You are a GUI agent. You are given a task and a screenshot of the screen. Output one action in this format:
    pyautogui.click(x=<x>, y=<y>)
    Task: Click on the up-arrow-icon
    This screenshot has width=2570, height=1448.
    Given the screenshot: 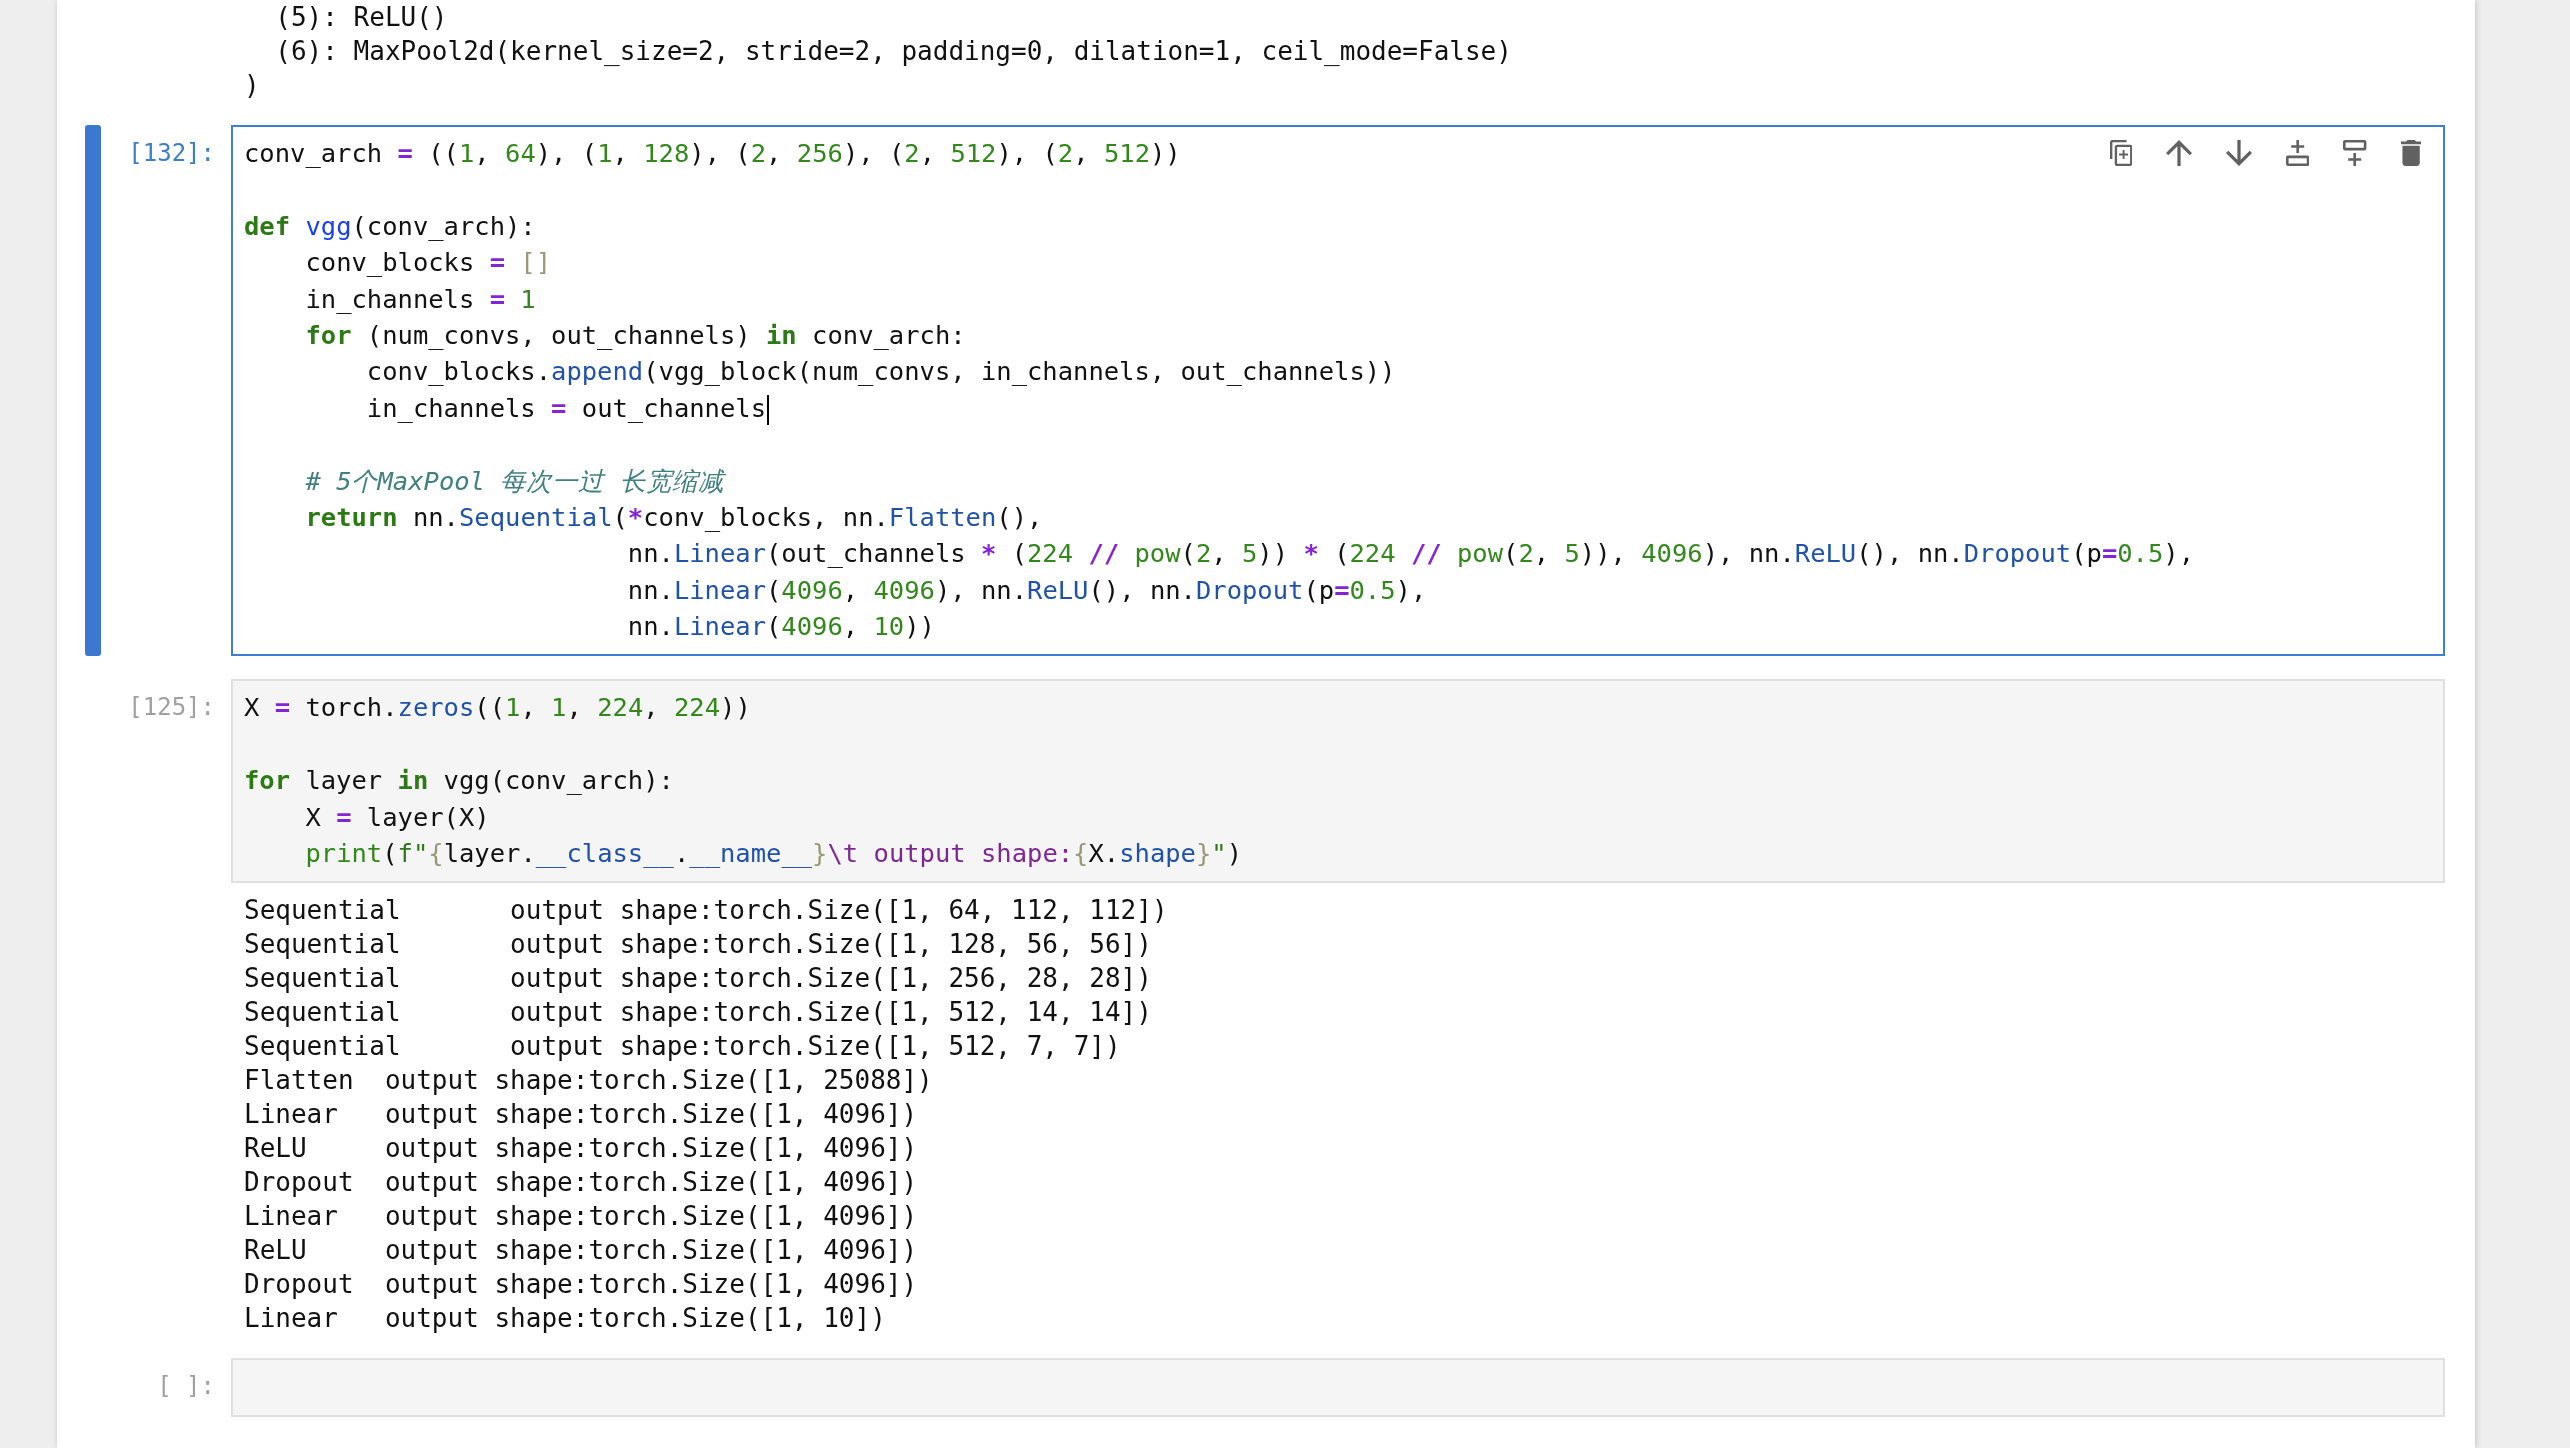 What is the action you would take?
    pyautogui.click(x=2179, y=153)
    